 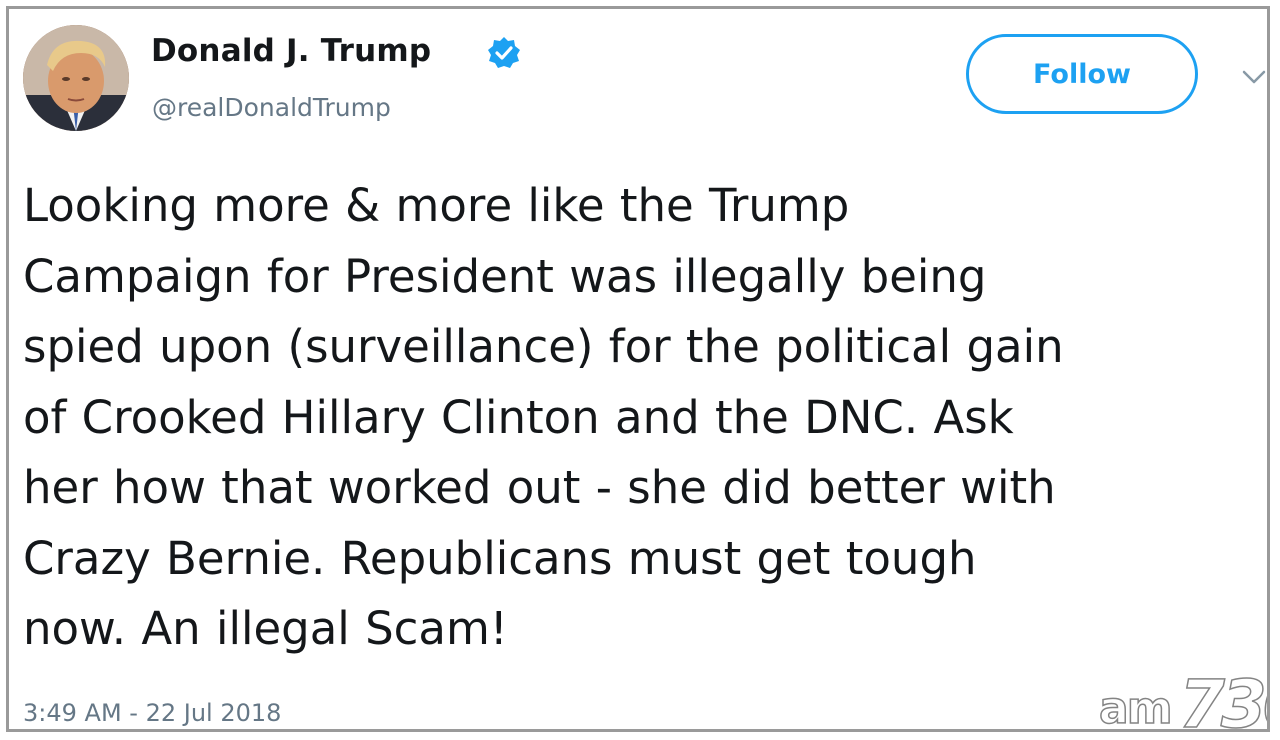 What do you see at coordinates (1223, 699) in the screenshot?
I see `svg-text: 730` at bounding box center [1223, 699].